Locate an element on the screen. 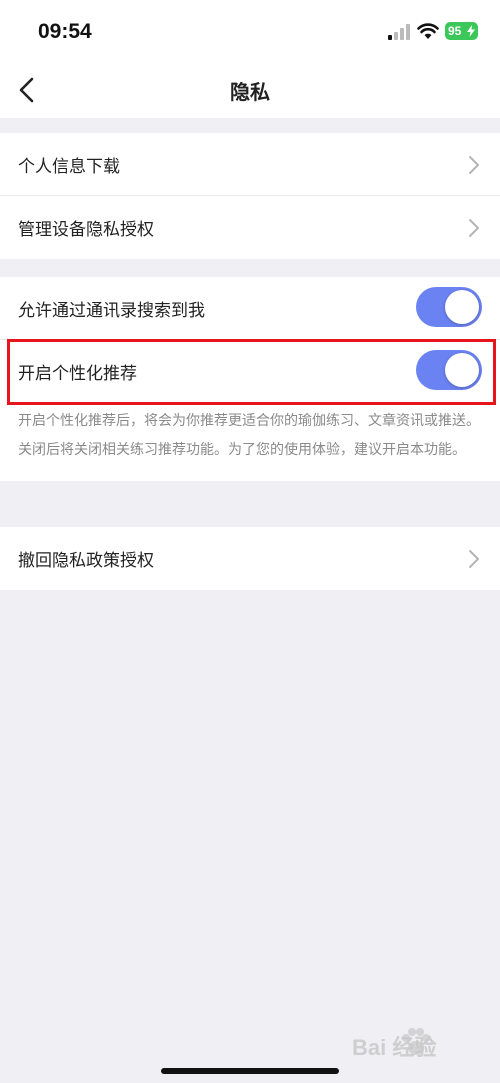 This screenshot has height=1083, width=500. battery-level: 95 is located at coordinates (455, 31).